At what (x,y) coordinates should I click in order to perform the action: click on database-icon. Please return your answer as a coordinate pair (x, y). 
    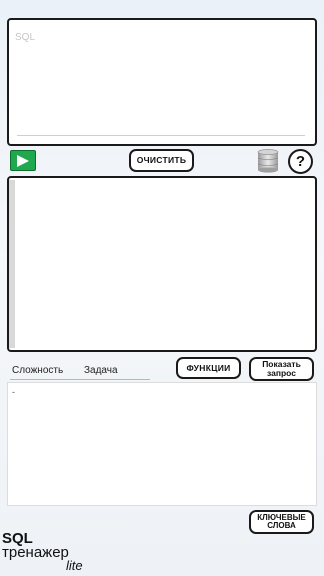
    Looking at the image, I should click on (268, 161).